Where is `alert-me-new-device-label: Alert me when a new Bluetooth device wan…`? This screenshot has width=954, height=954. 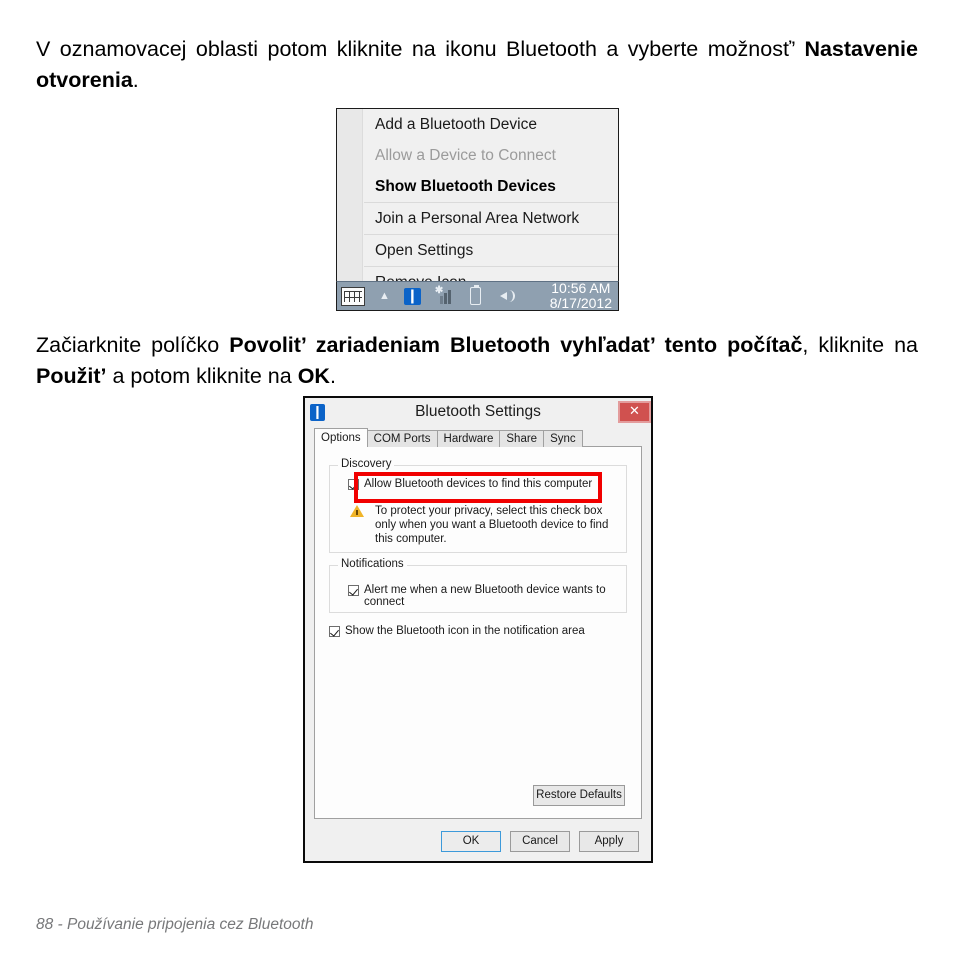 alert-me-new-device-label: Alert me when a new Bluetooth device wan… is located at coordinates (485, 596).